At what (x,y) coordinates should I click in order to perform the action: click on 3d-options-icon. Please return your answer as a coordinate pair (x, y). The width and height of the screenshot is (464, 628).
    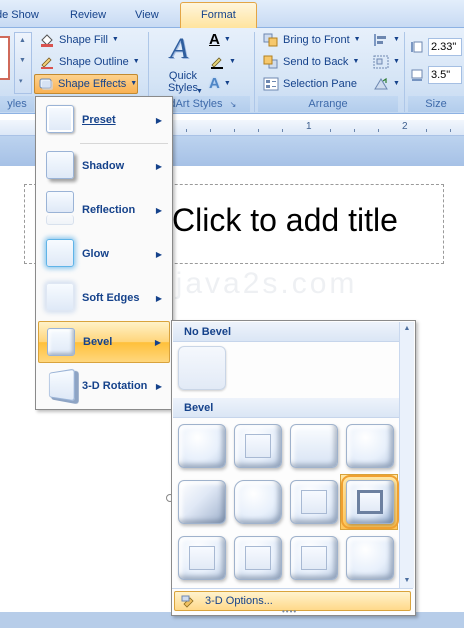
    Looking at the image, I should click on (189, 601).